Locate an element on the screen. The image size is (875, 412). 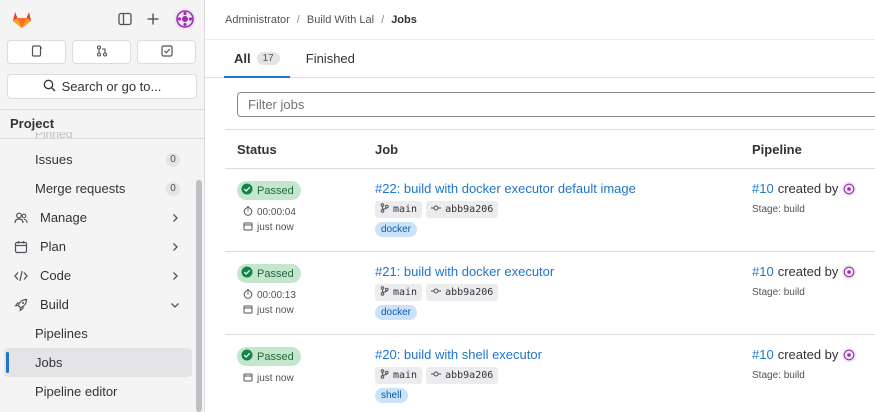
job-link: #20: build with shell executor is located at coordinates (563, 354).